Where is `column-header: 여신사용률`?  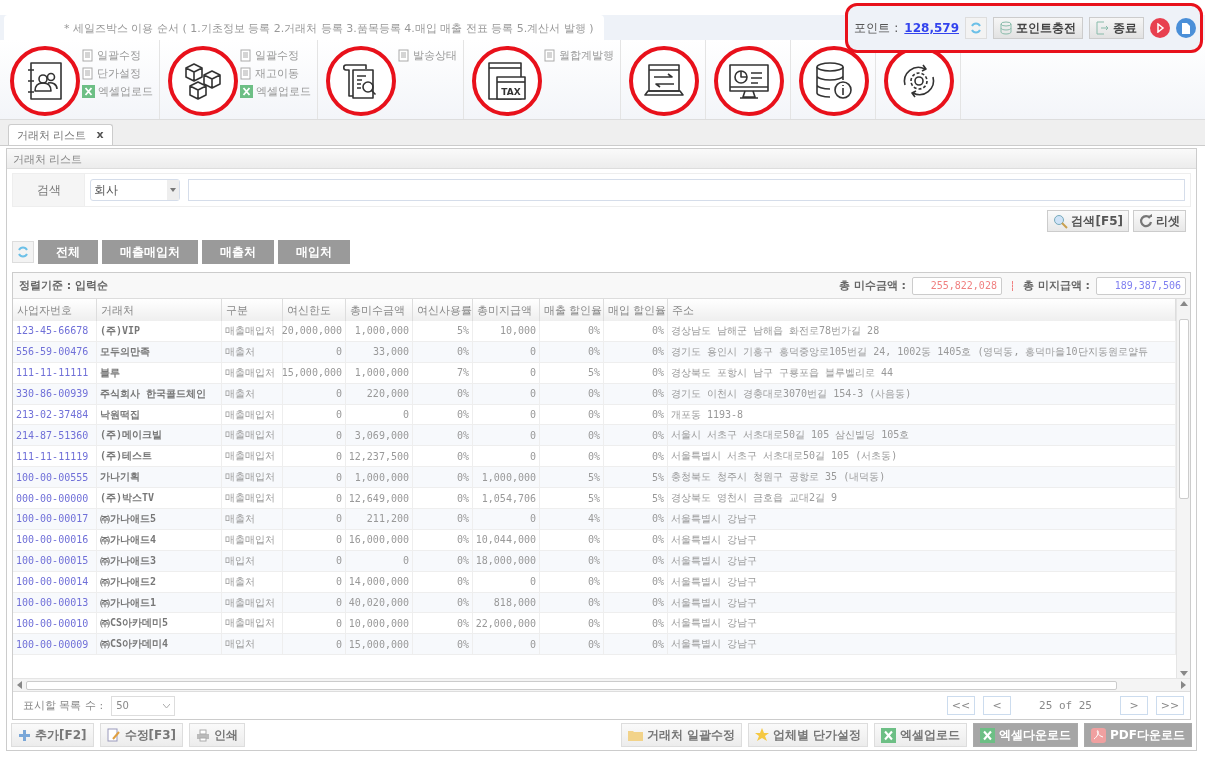
column-header: 여신사용률 is located at coordinates (443, 310).